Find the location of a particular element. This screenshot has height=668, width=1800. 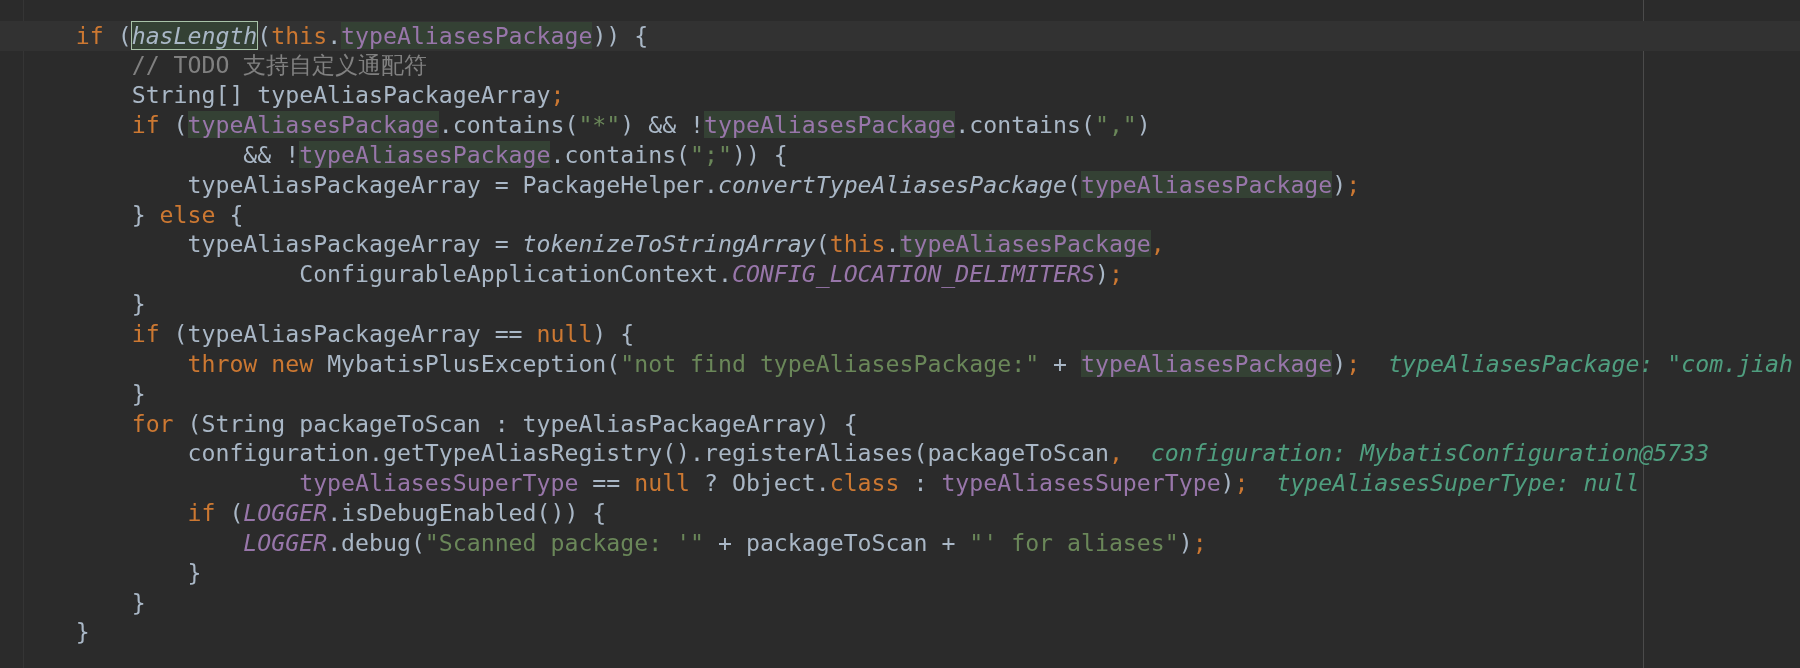

code-line: String[] typeAliasPackageArray; is located at coordinates (348, 95).